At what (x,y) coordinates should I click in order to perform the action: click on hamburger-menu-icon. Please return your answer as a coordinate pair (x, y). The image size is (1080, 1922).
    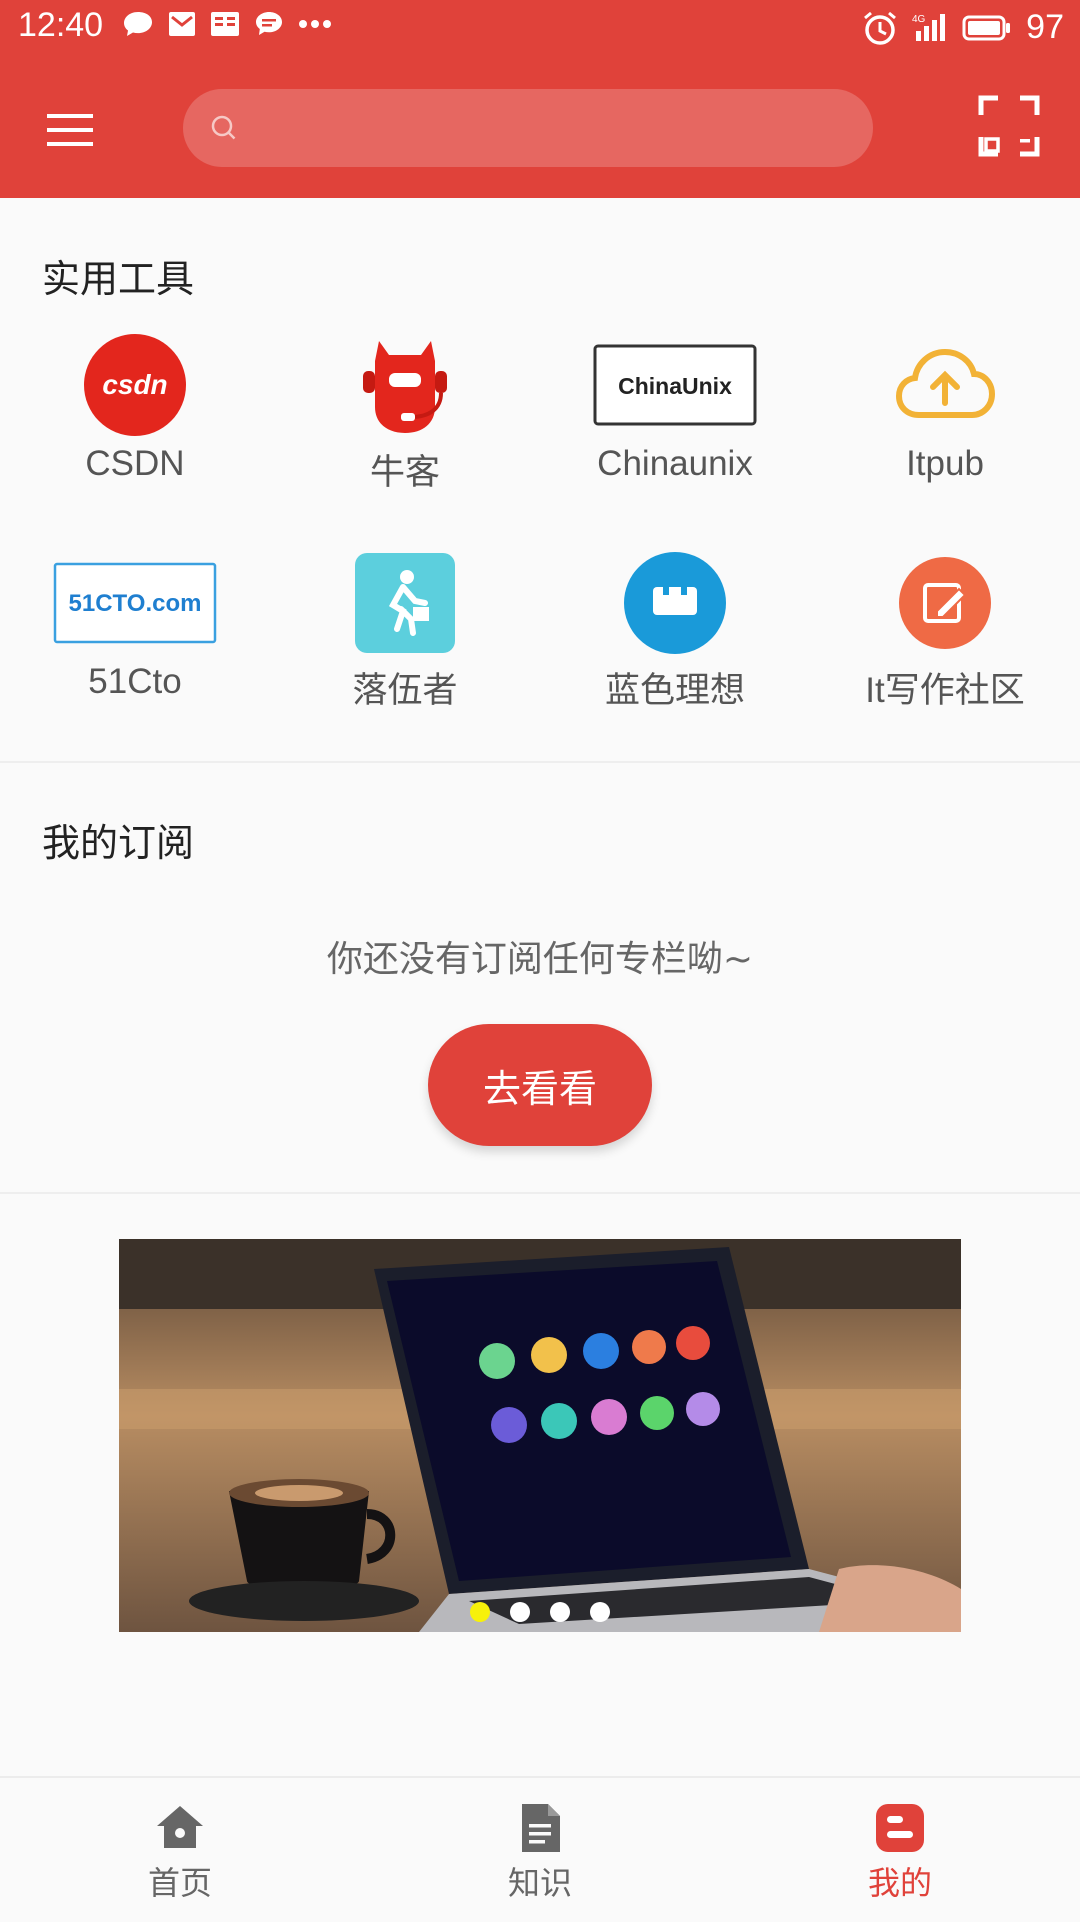
    Looking at the image, I should click on (70, 130).